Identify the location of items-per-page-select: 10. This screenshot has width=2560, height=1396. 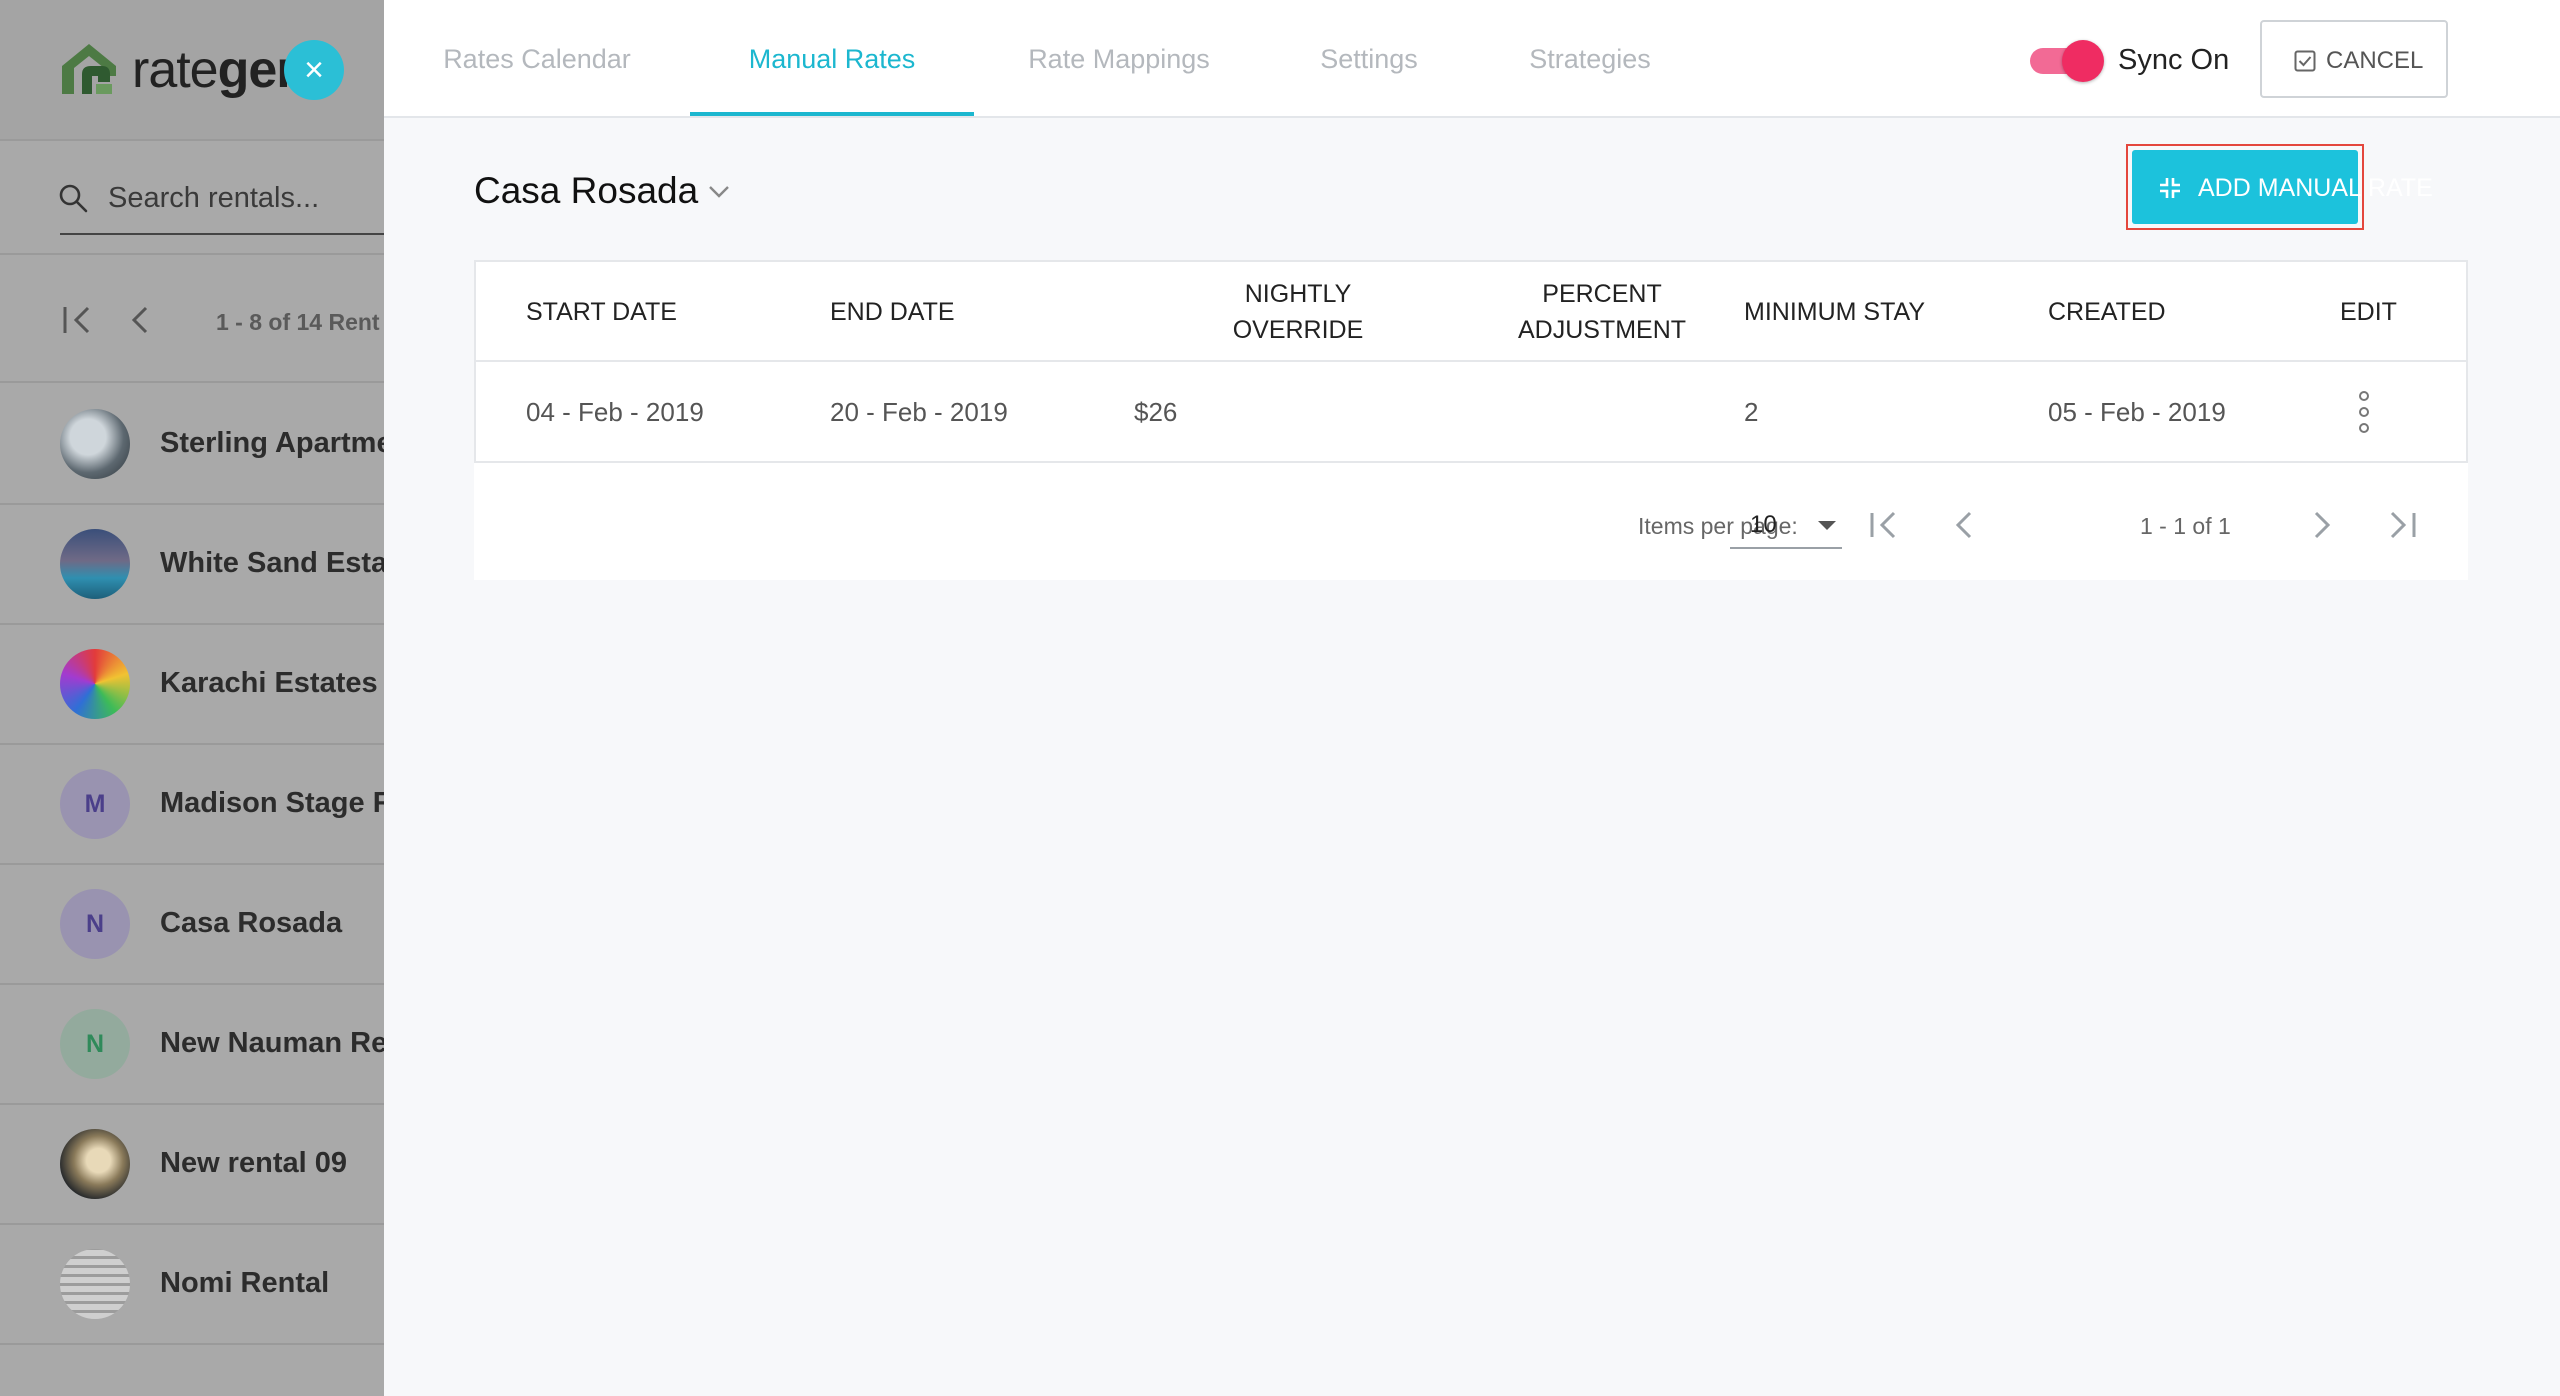
(1786, 524).